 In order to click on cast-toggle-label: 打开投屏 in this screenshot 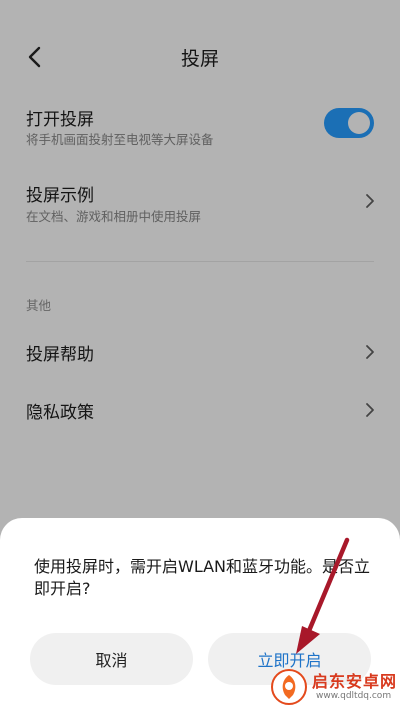, I will do `click(60, 120)`.